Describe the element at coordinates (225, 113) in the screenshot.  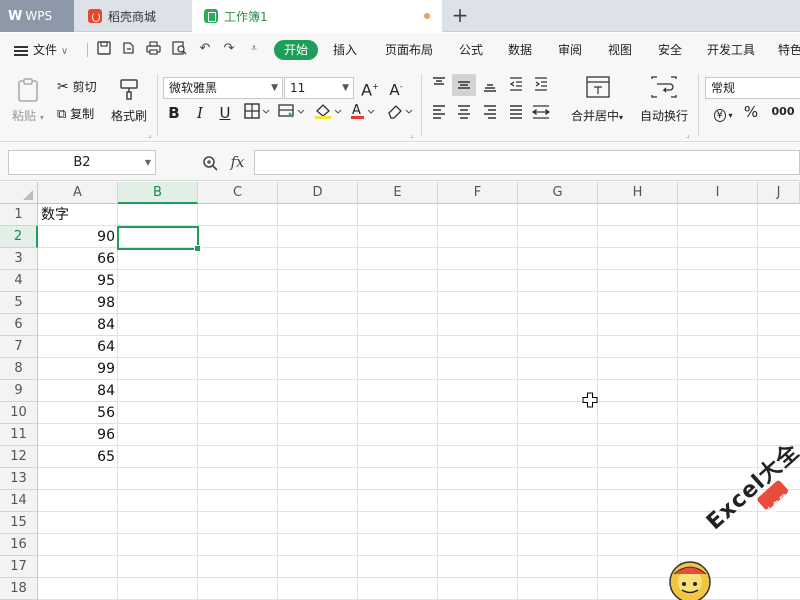
I see `underline-icon: U` at that location.